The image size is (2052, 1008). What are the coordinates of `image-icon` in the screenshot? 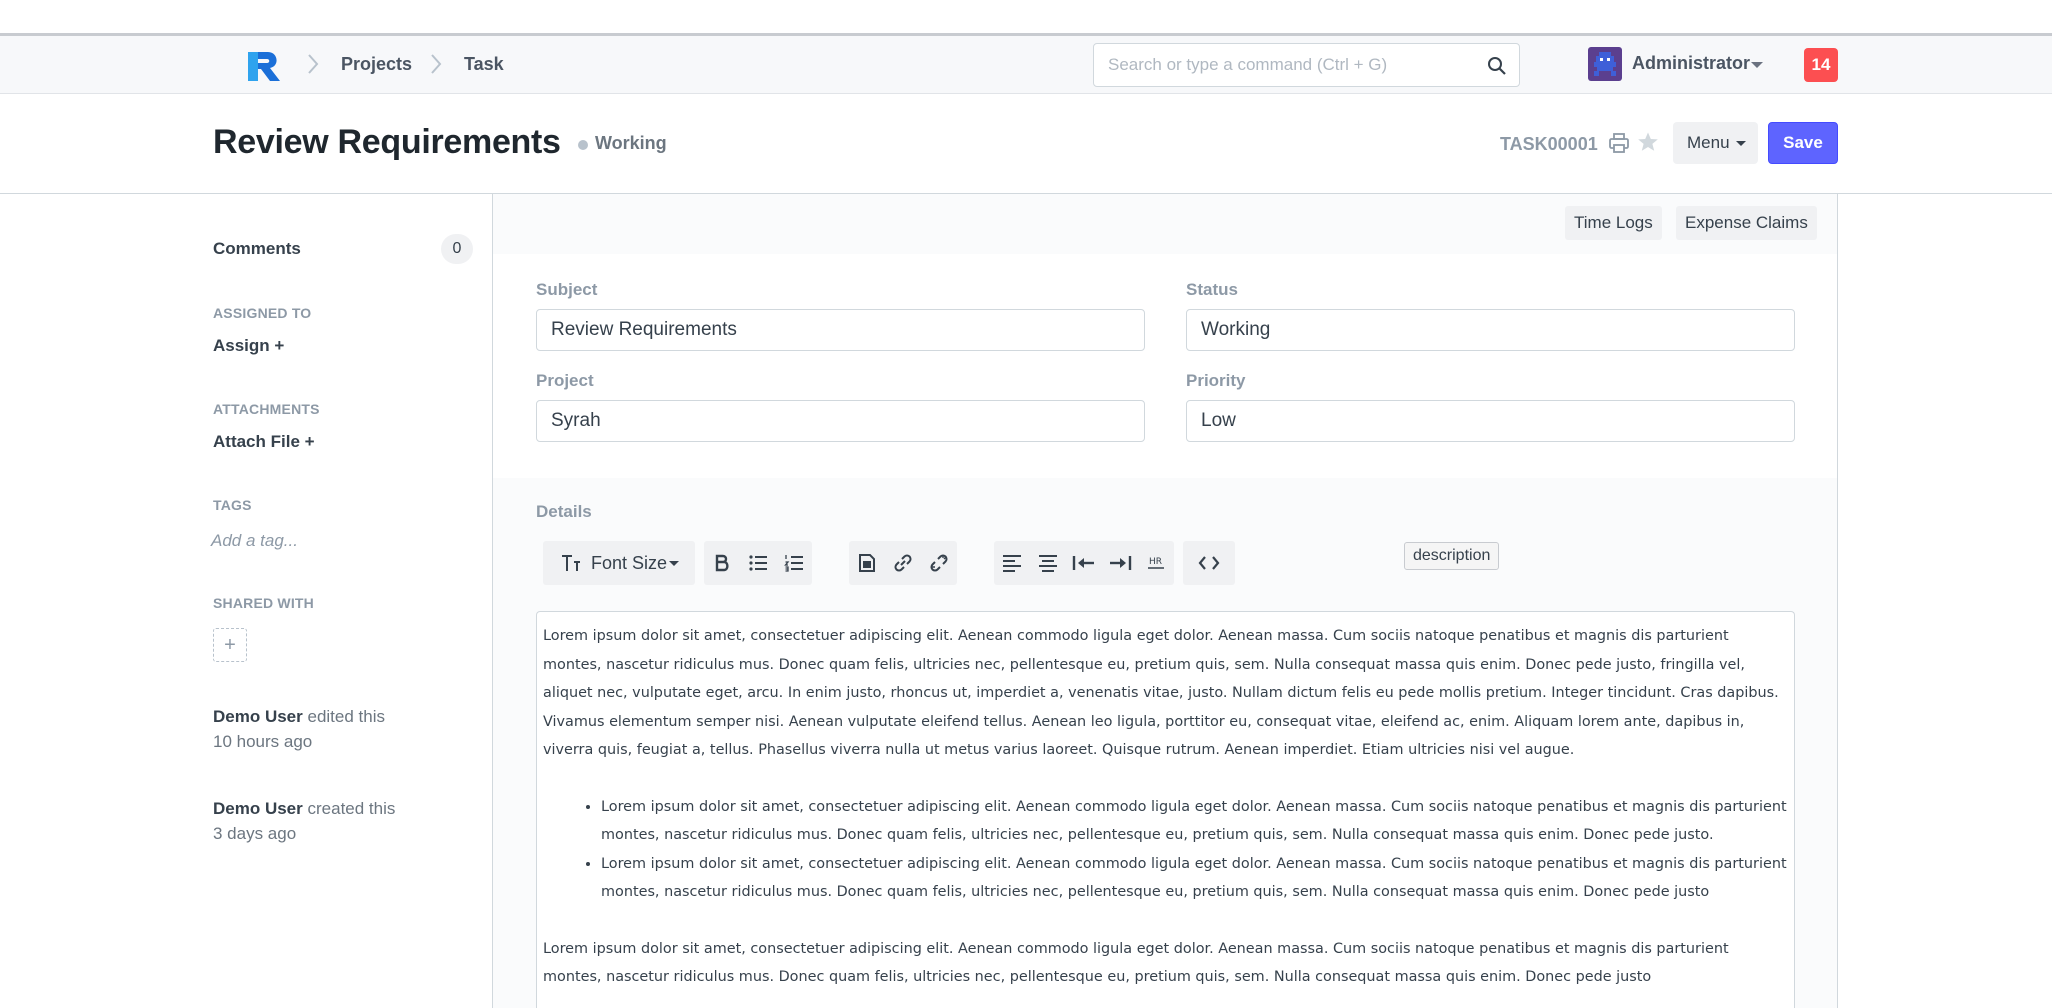 It's located at (867, 563).